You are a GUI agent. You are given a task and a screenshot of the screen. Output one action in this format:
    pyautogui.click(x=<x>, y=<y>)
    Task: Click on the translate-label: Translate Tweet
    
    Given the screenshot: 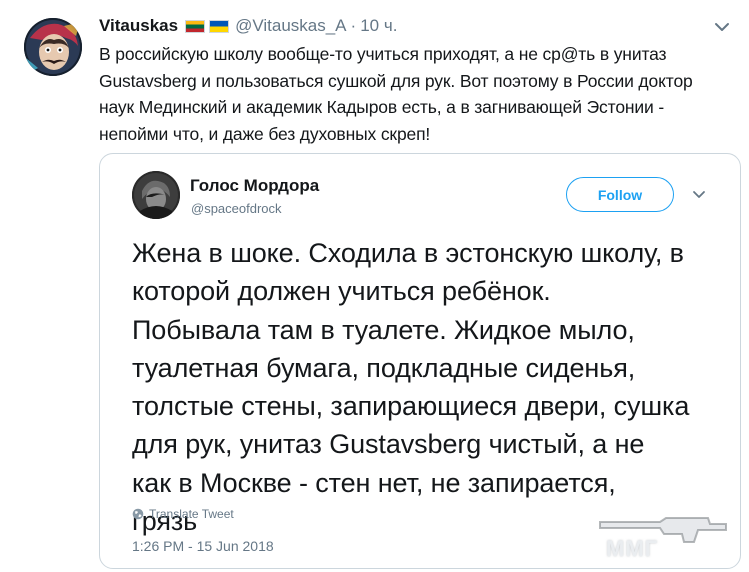 What is the action you would take?
    pyautogui.click(x=191, y=514)
    